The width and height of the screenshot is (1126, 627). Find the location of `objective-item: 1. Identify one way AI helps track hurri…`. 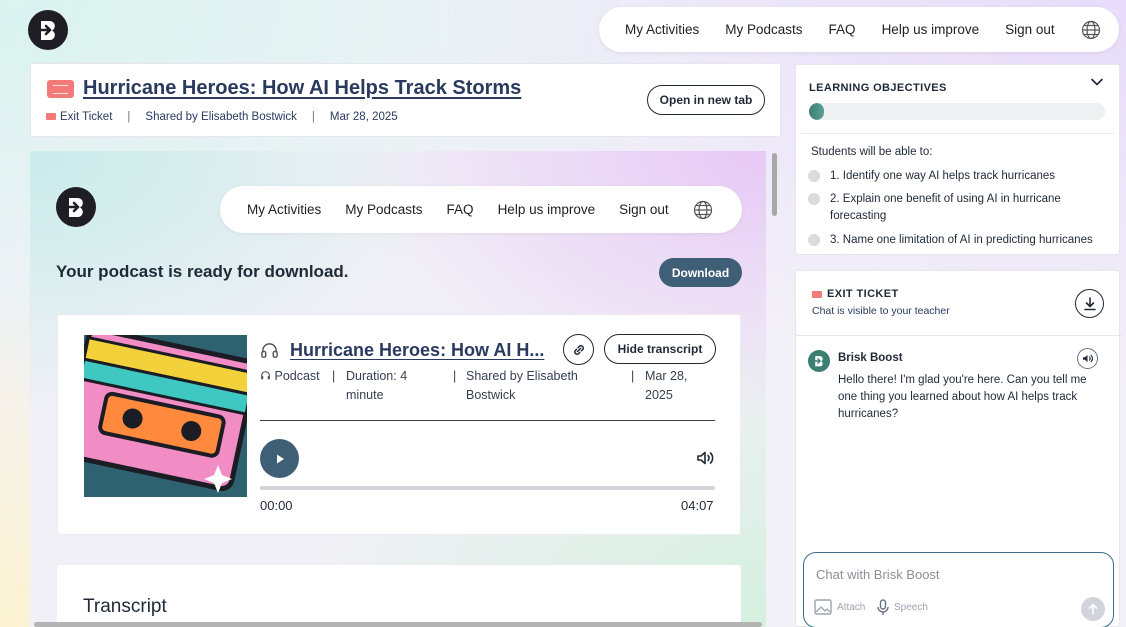

objective-item: 1. Identify one way AI helps track hurri… is located at coordinates (958, 176).